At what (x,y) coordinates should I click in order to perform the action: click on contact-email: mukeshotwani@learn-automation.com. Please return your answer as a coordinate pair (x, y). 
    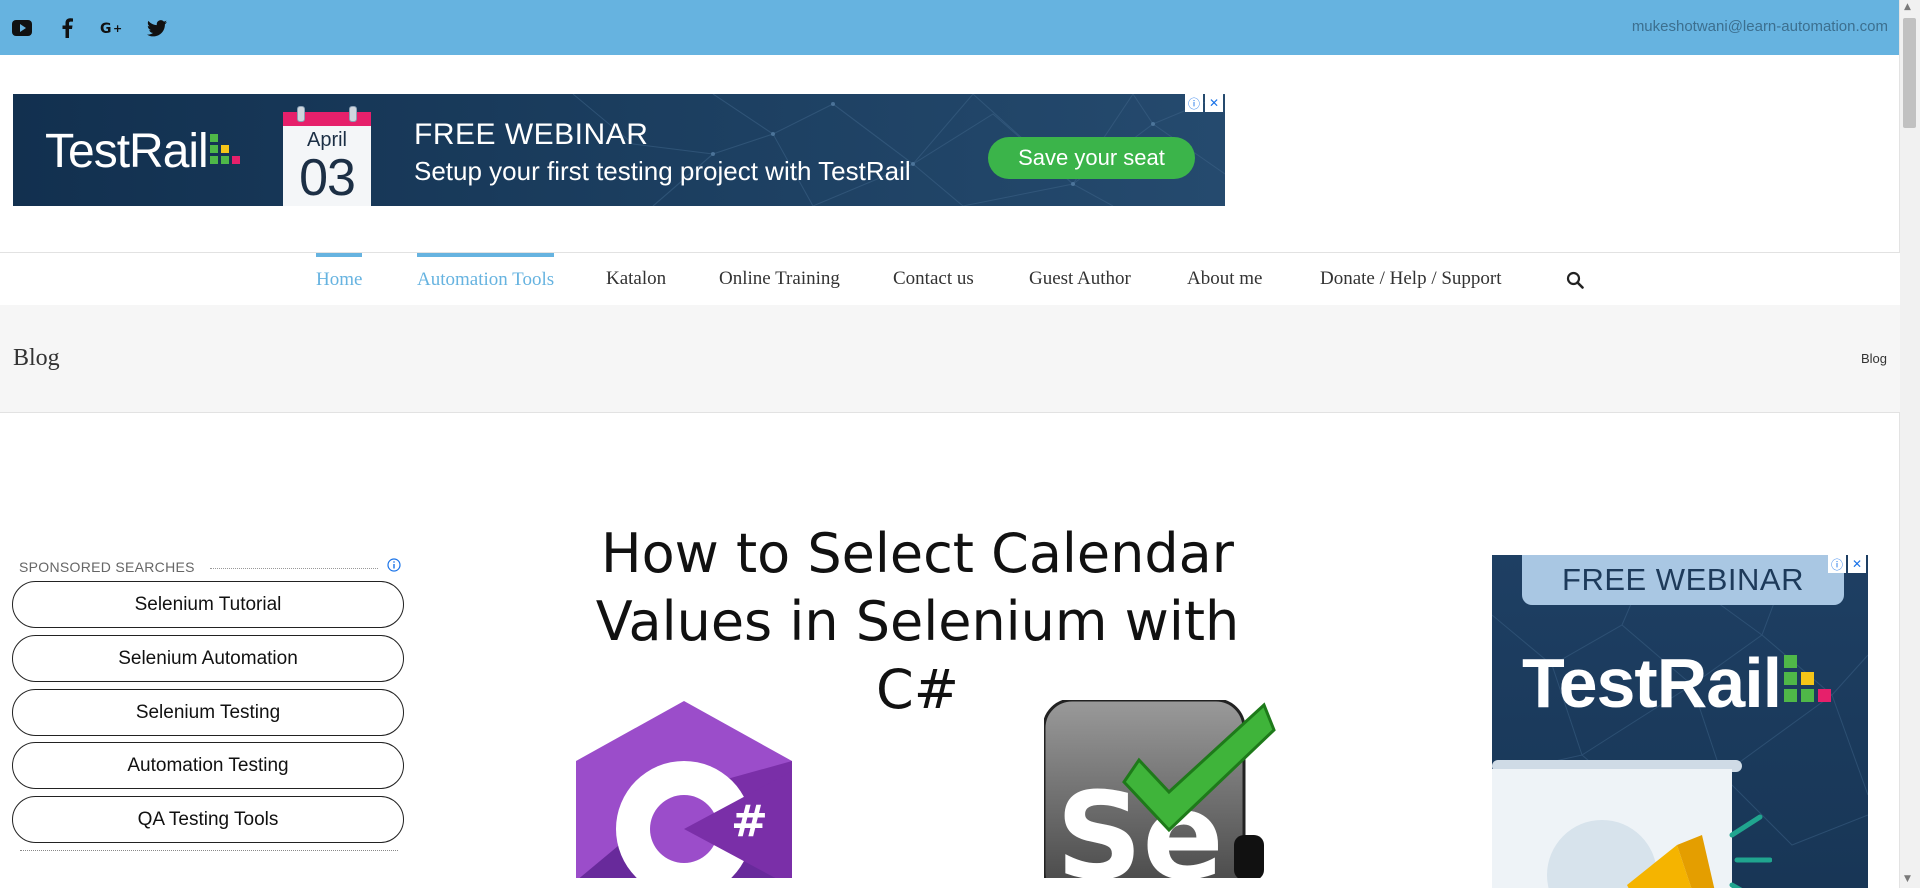
    Looking at the image, I should click on (1760, 26).